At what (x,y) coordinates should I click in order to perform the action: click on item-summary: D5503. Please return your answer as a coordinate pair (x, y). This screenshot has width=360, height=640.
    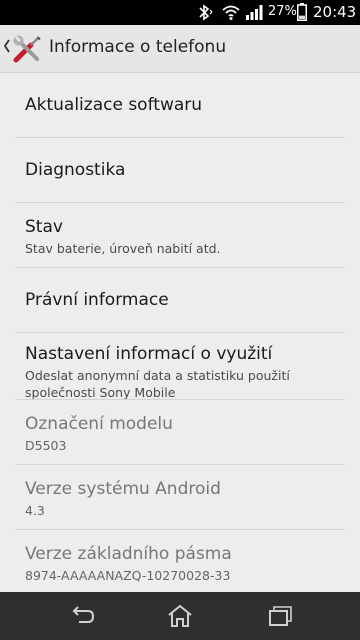
    Looking at the image, I should click on (46, 445).